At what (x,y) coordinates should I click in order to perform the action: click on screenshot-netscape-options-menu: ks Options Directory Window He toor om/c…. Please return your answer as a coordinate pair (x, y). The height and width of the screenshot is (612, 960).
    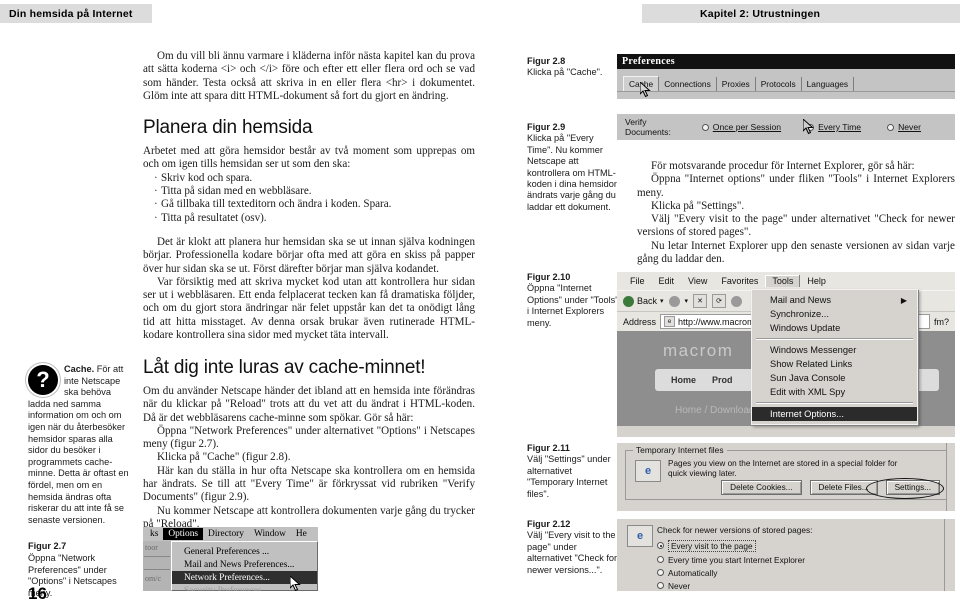
    Looking at the image, I should click on (230, 559).